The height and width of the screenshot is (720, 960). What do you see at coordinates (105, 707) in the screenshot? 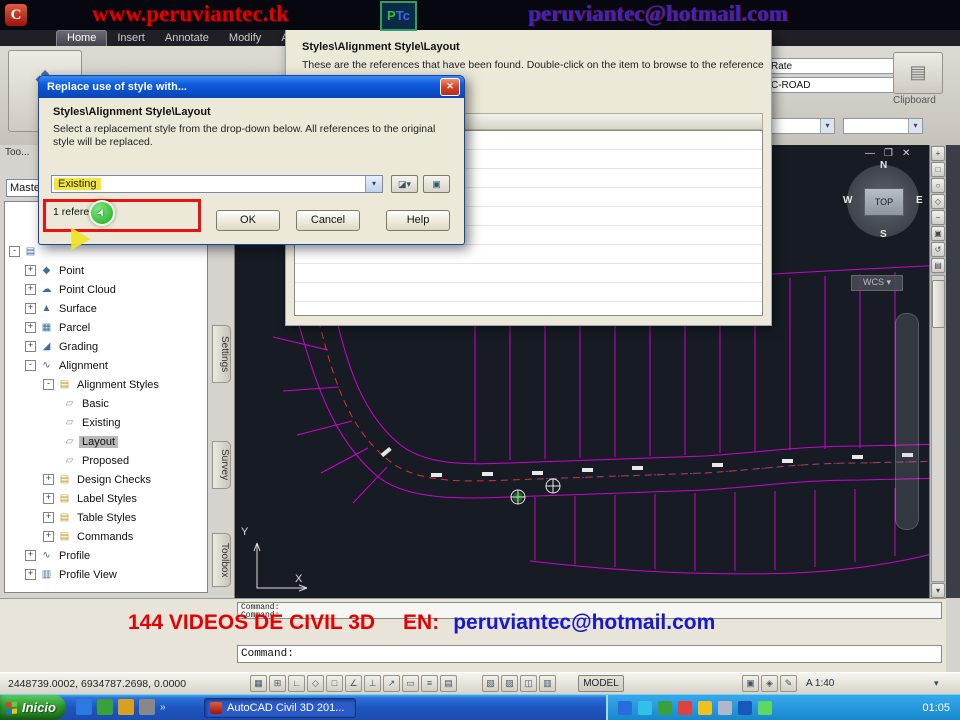
I see `show-desktop-icon` at bounding box center [105, 707].